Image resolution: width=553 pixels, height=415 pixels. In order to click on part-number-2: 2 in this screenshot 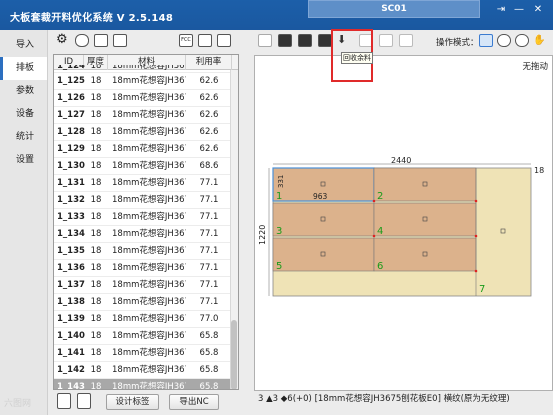, I will do `click(380, 196)`.